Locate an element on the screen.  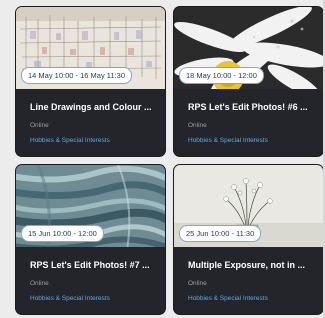
event-thumbnail: 18 May 10:00 - 12:00 is located at coordinates (248, 48).